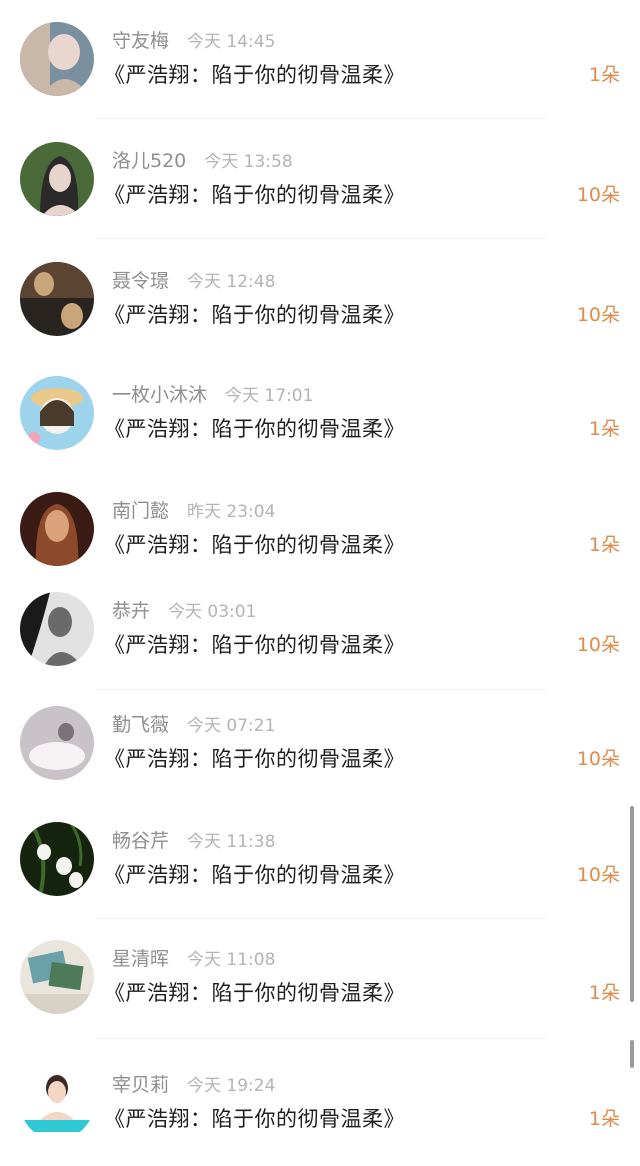 The height and width of the screenshot is (1166, 640). I want to click on user-name: 勤飞薇, so click(140, 725).